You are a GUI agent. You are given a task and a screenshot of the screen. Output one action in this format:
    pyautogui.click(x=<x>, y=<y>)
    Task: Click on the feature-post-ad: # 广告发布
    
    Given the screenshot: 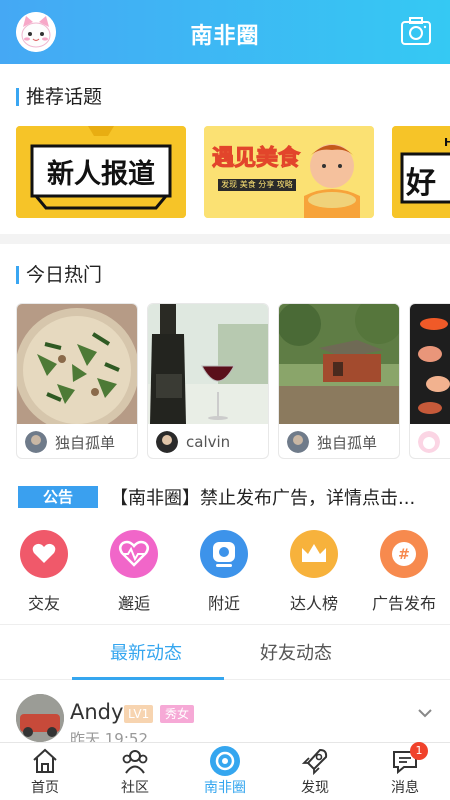 What is the action you would take?
    pyautogui.click(x=404, y=572)
    